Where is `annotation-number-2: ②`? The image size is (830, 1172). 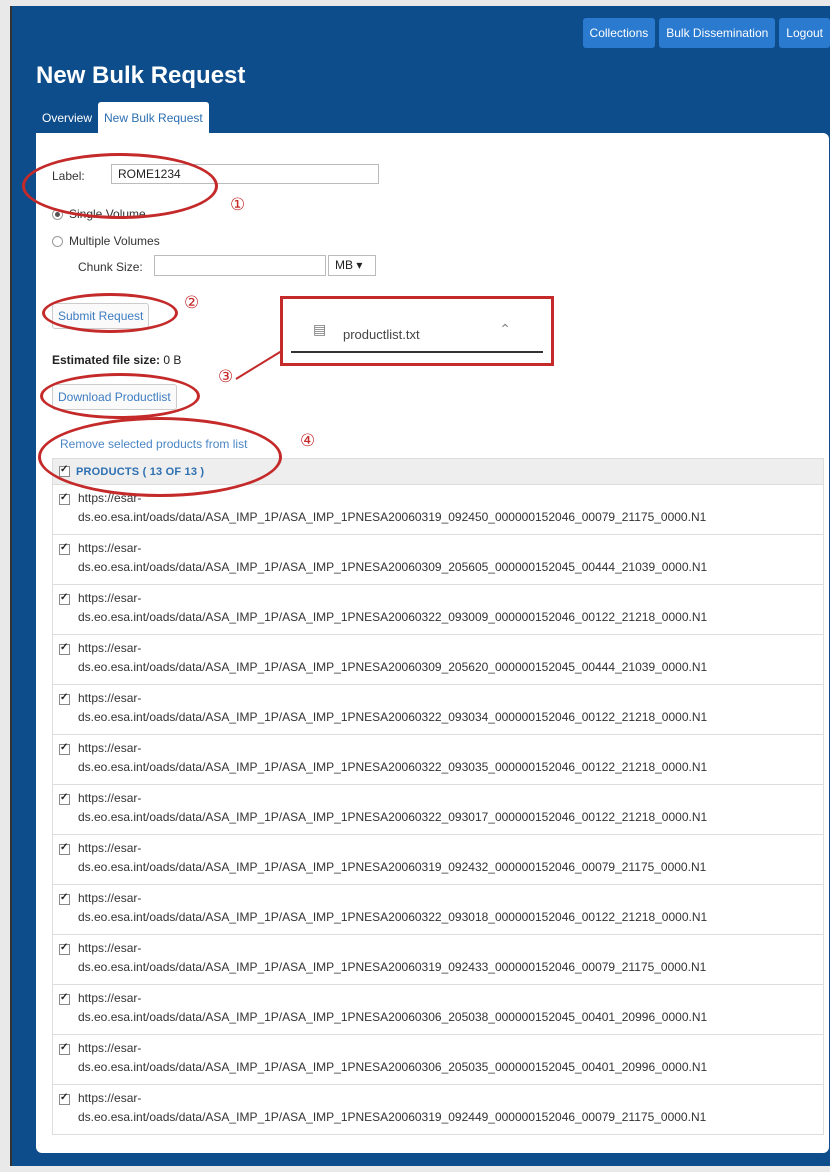 annotation-number-2: ② is located at coordinates (192, 303).